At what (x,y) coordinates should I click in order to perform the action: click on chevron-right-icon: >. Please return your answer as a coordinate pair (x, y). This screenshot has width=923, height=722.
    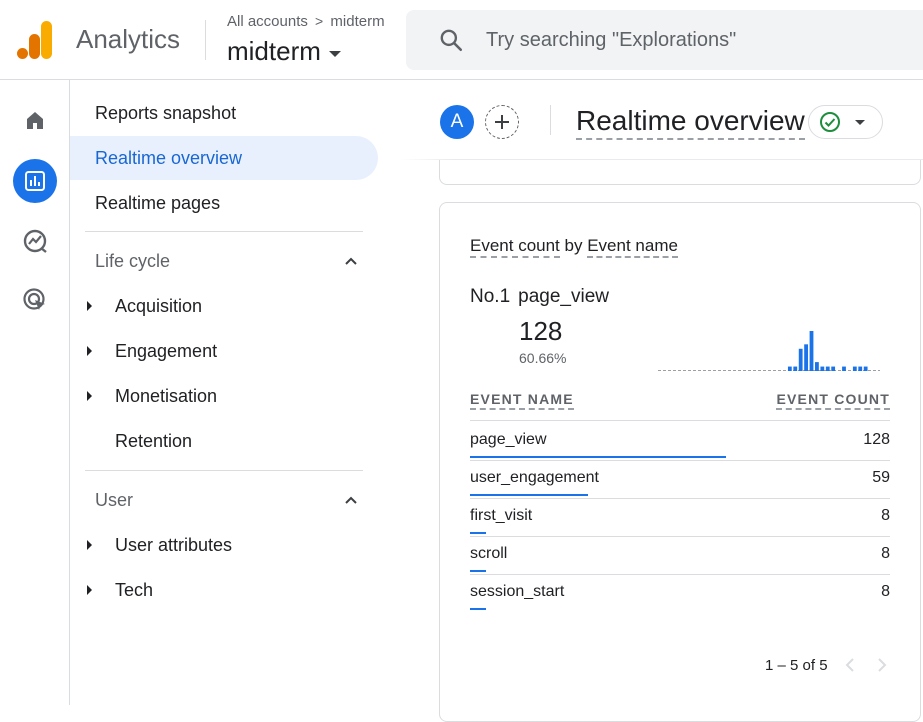
    Looking at the image, I should click on (319, 21).